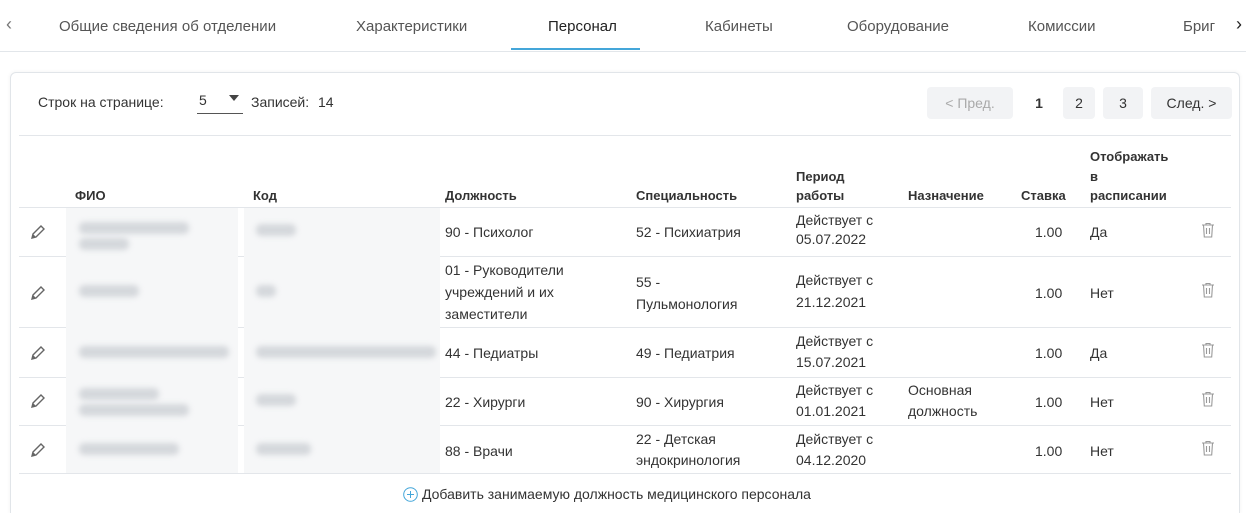  What do you see at coordinates (688, 232) in the screenshot?
I see `cell-specialty: 52 - Психиатрия` at bounding box center [688, 232].